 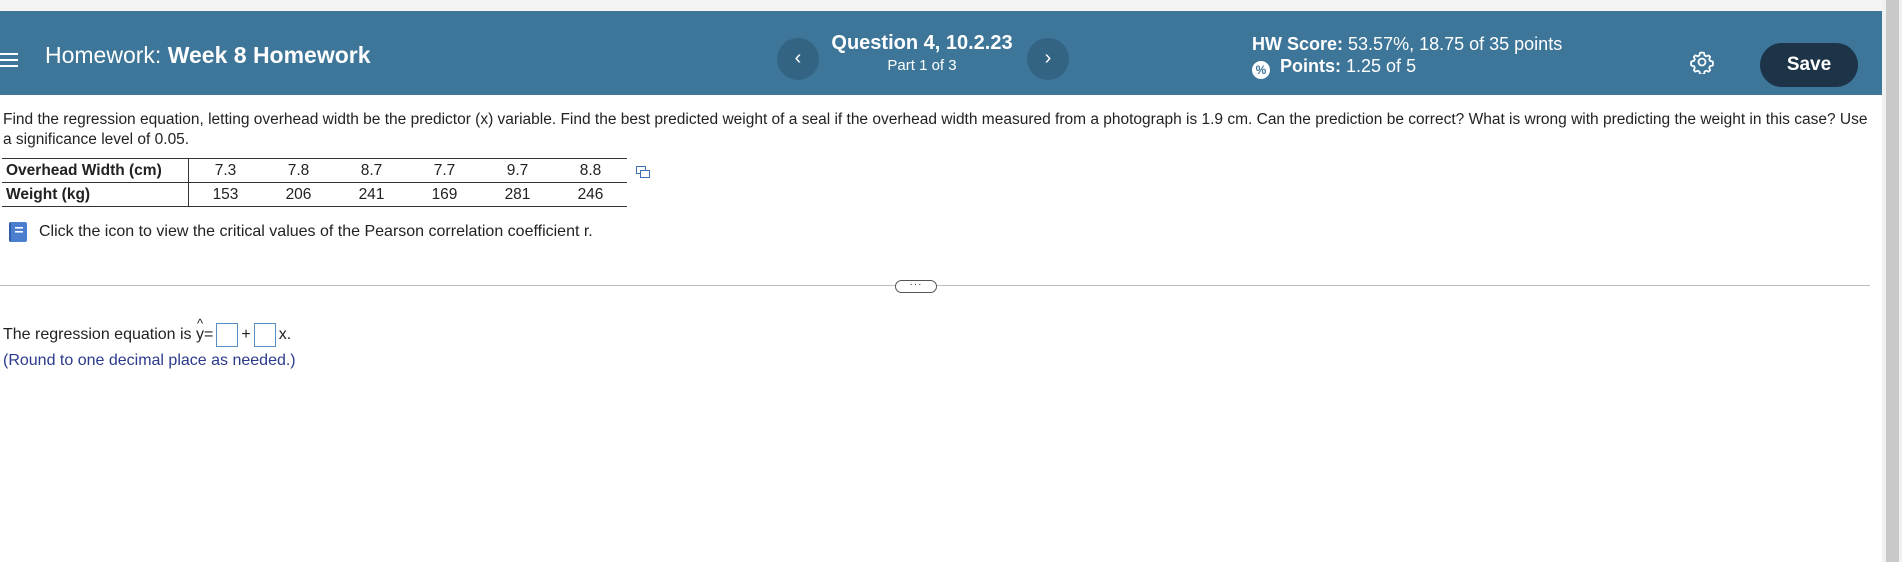 What do you see at coordinates (1298, 44) in the screenshot?
I see `hw-score-label: HW Score:` at bounding box center [1298, 44].